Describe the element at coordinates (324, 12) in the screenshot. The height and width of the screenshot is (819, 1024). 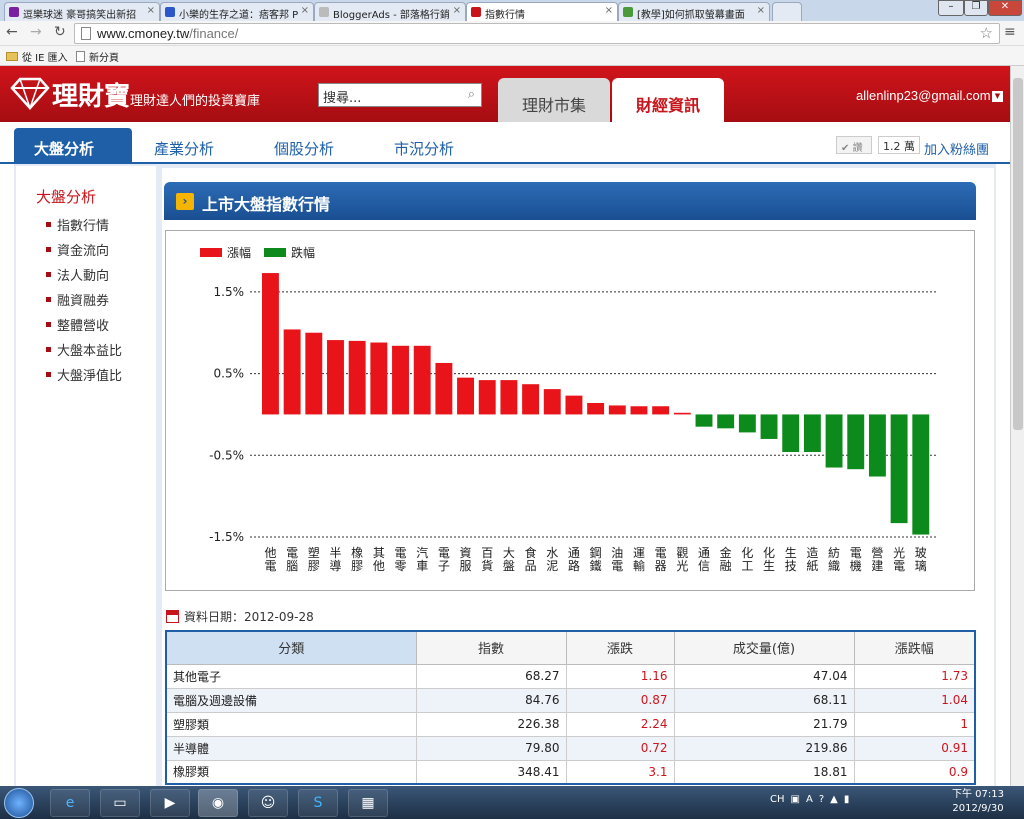
I see `page-favicon-icon` at that location.